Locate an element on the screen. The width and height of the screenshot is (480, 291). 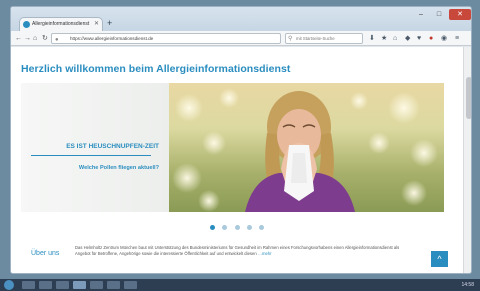
about-heading: Über uns is located at coordinates (45, 253).